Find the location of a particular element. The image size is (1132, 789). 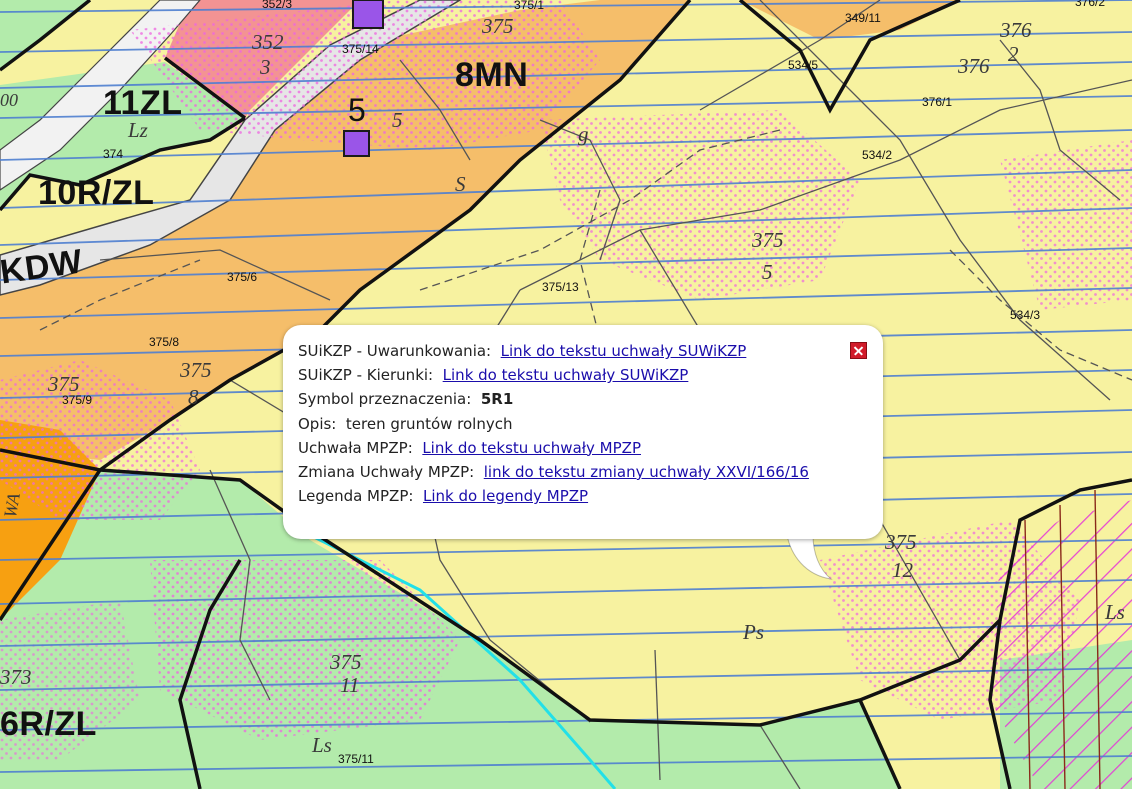

link-legenda: Link do legendy MPZP is located at coordinates (505, 496).